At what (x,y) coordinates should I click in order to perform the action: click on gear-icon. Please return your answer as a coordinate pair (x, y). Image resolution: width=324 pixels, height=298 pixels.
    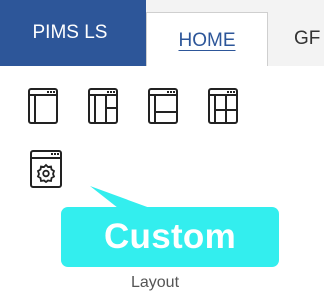
    Looking at the image, I should click on (46, 169).